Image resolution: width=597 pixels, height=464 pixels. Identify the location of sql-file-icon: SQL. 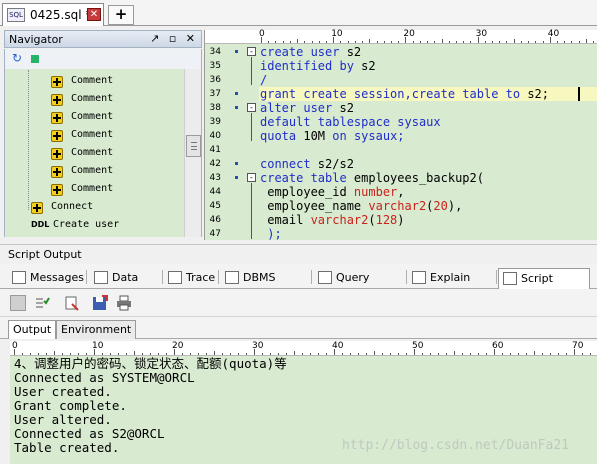
(16, 15).